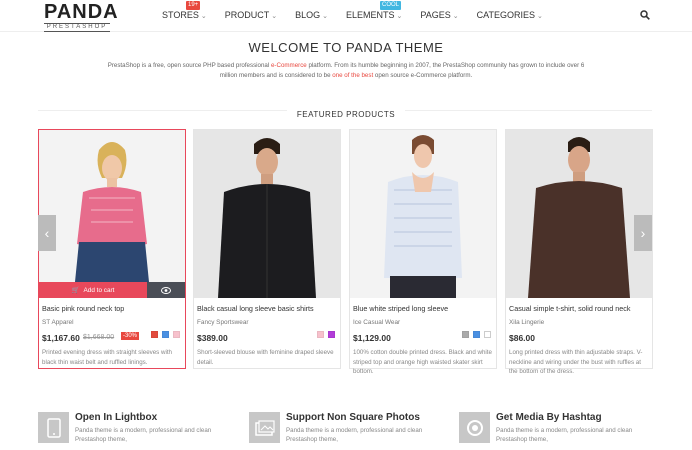  I want to click on product-name: Casual simple t-shirt, solid round neck, so click(569, 308).